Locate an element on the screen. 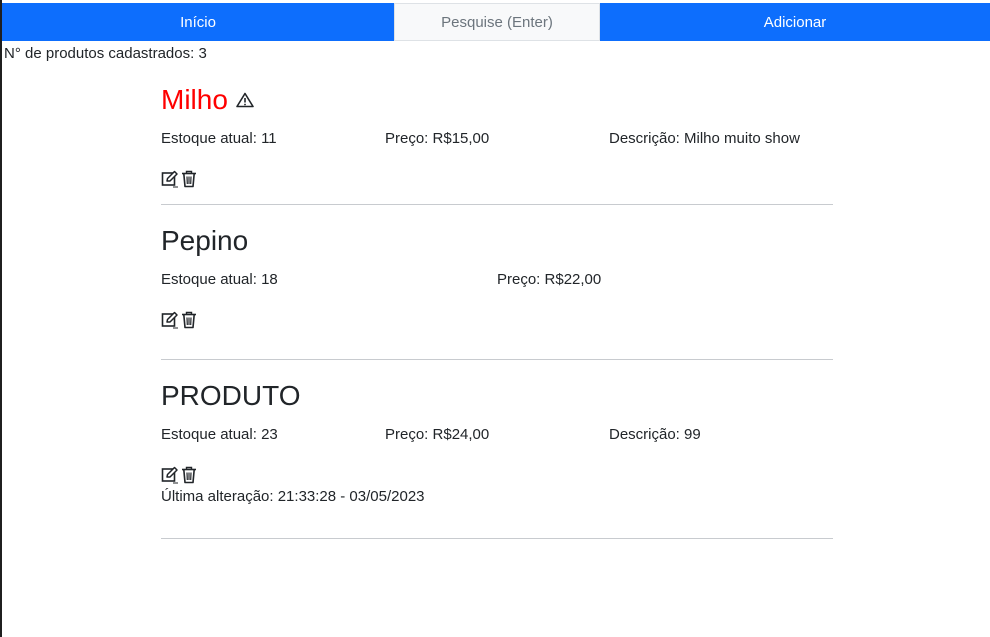 The width and height of the screenshot is (990, 637). product-price: Preço: R$24,00 is located at coordinates (437, 434).